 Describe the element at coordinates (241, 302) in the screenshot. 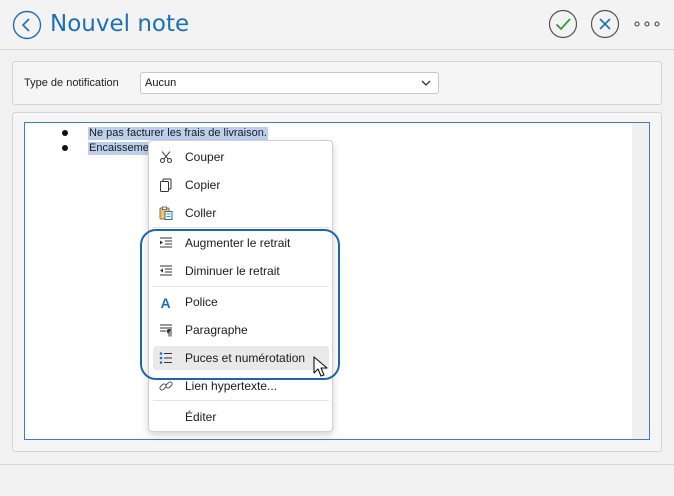

I see `menu-item-font: A Police` at that location.